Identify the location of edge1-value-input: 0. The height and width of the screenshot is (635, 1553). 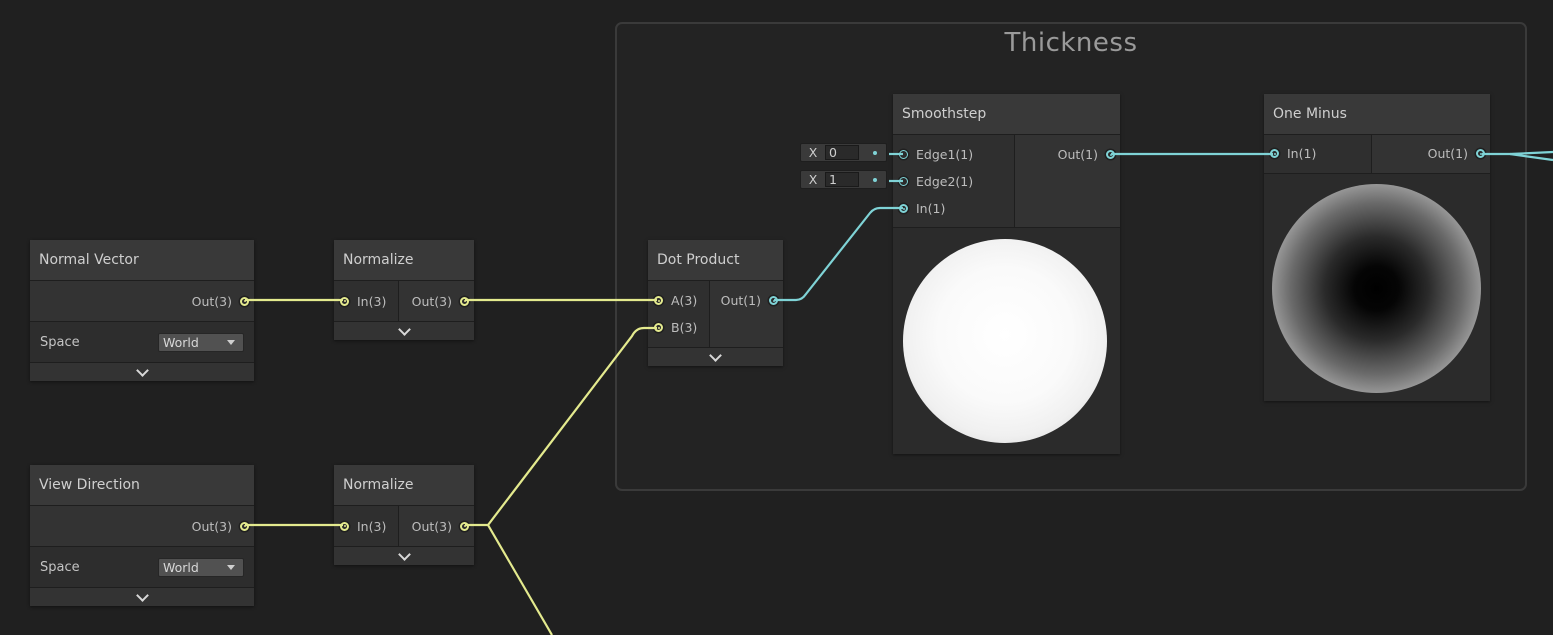
(842, 152).